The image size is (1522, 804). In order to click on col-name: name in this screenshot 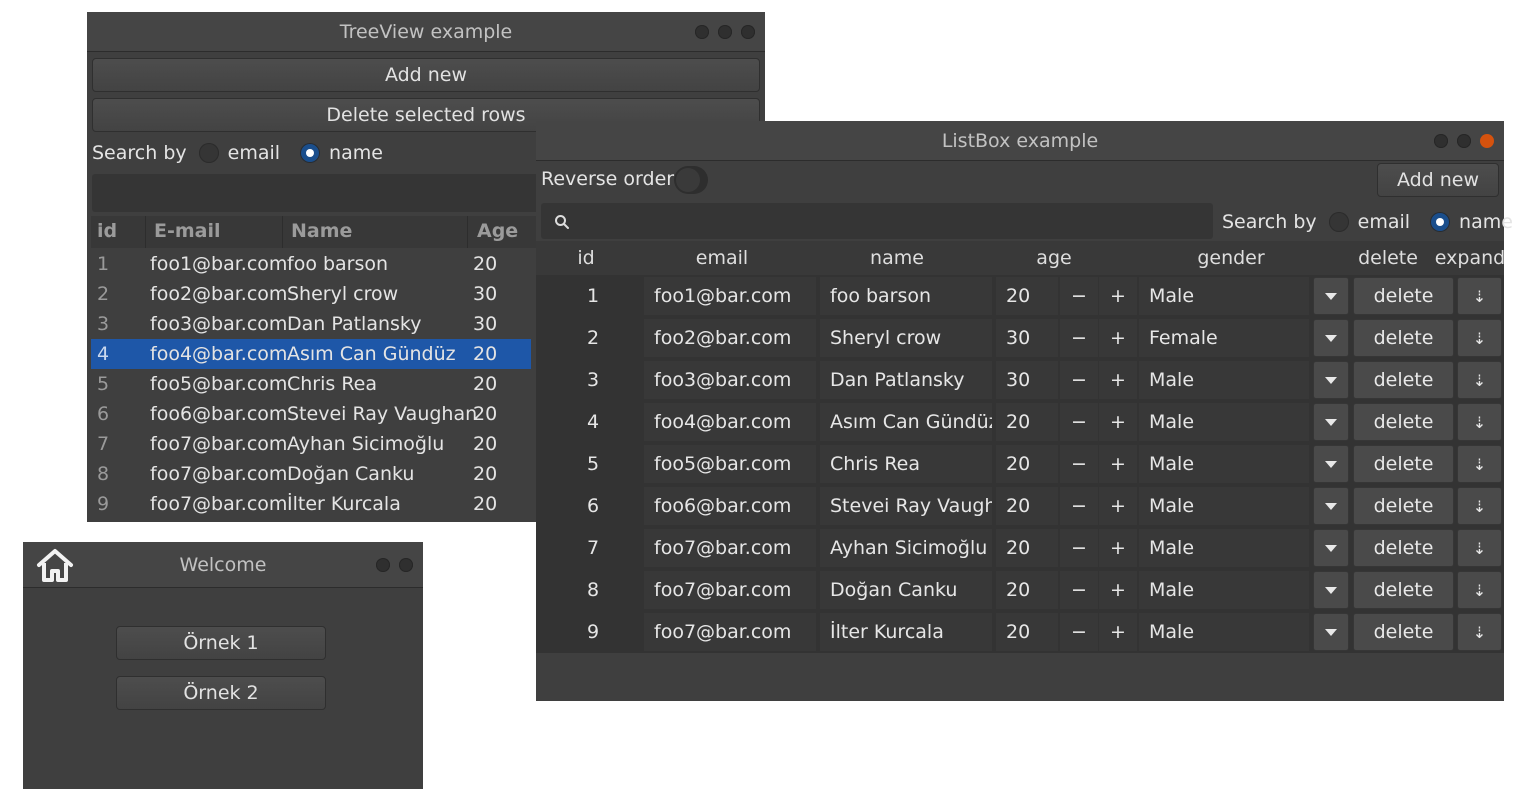, I will do `click(897, 258)`.